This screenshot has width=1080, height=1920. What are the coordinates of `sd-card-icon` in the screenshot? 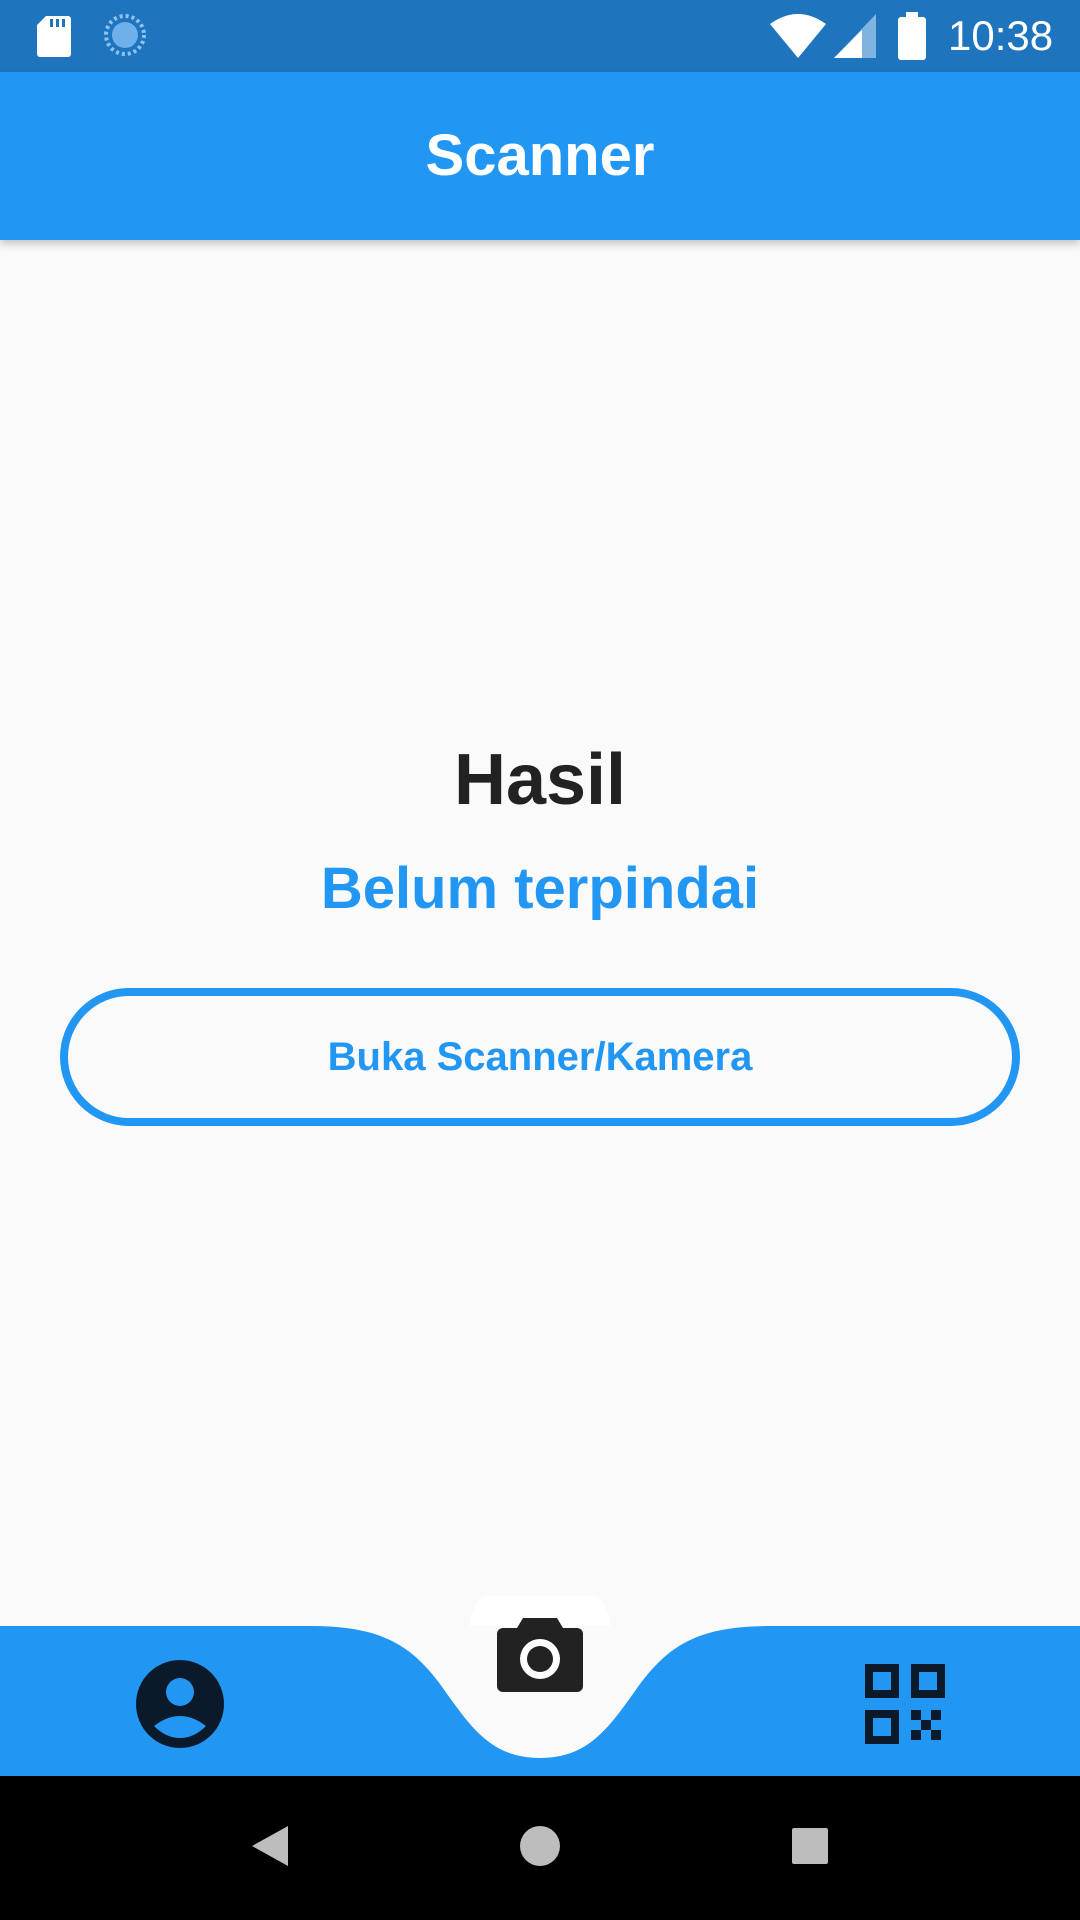 It's located at (54, 38).